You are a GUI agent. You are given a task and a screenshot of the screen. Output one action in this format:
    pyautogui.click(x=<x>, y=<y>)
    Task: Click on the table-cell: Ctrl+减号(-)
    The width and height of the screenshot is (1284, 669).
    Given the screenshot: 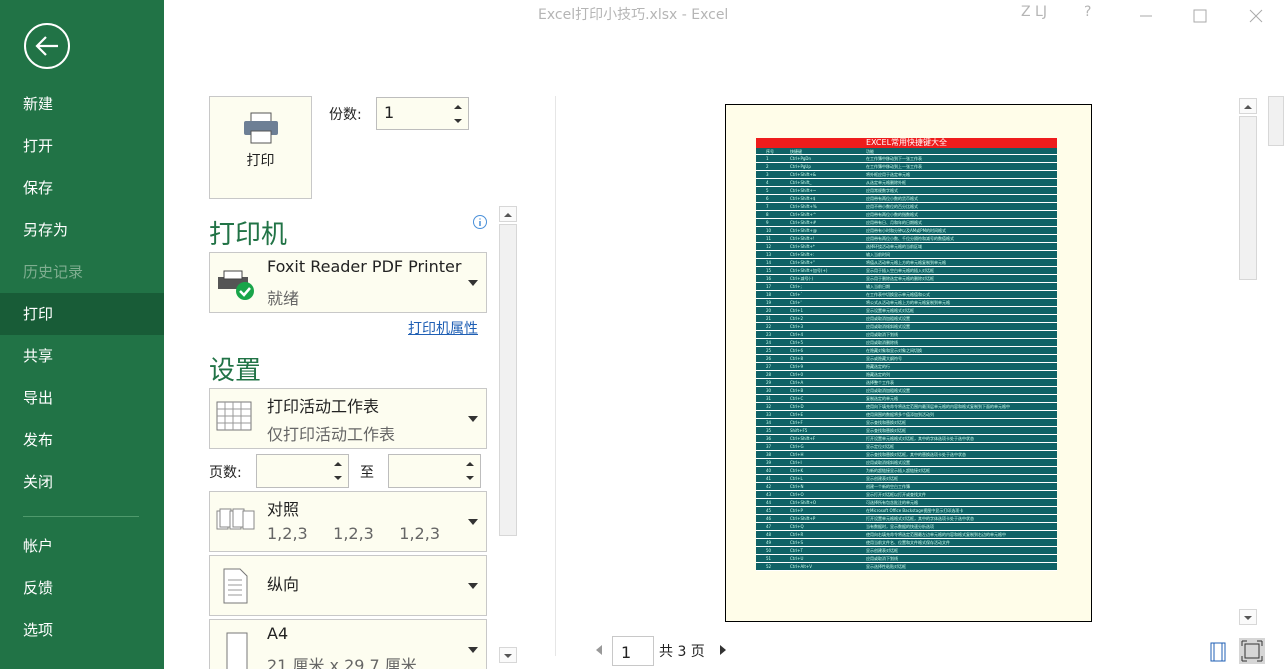 What is the action you would take?
    pyautogui.click(x=802, y=278)
    